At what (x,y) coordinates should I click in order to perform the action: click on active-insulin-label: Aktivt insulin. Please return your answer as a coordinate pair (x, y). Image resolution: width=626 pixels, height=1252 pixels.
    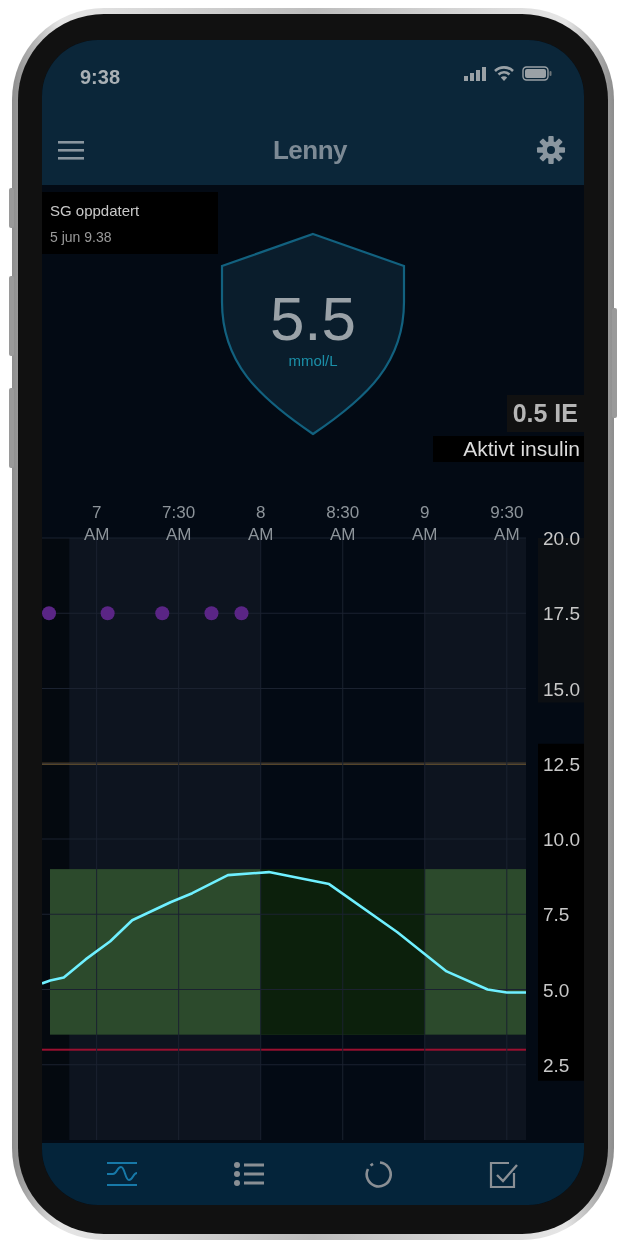
    Looking at the image, I should click on (508, 449).